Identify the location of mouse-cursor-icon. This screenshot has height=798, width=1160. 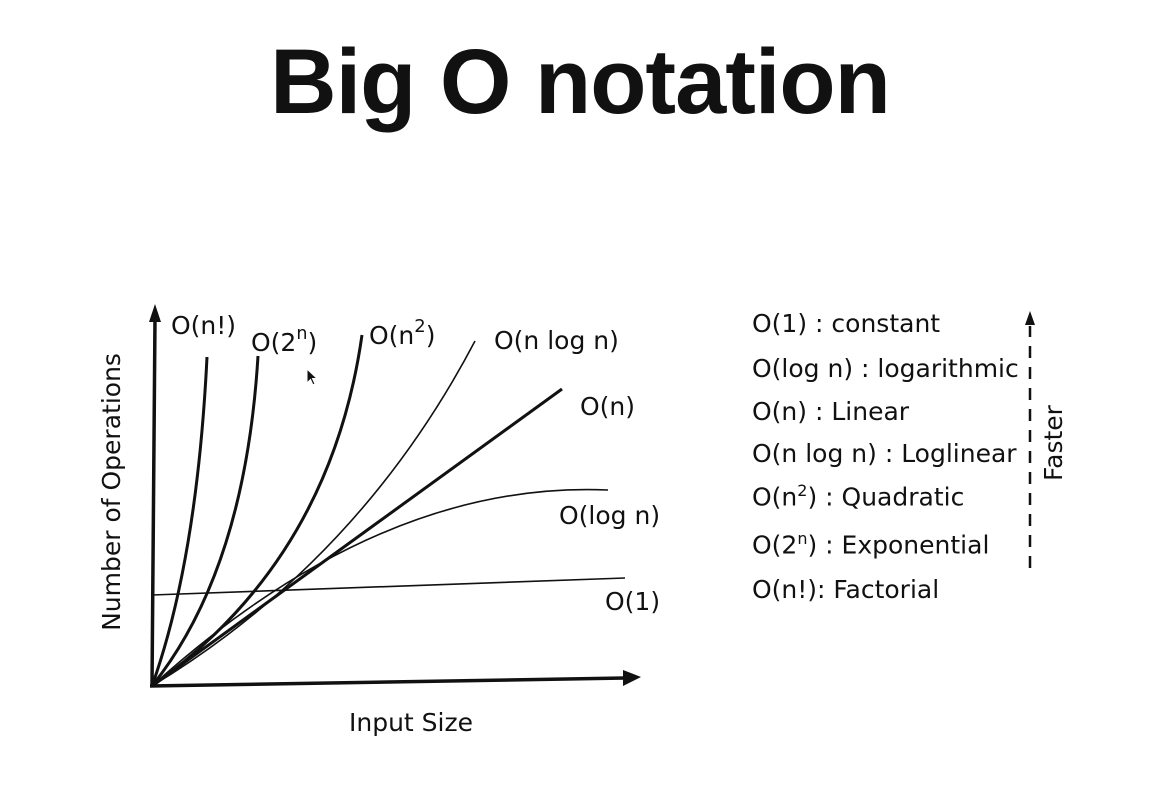
(312, 376).